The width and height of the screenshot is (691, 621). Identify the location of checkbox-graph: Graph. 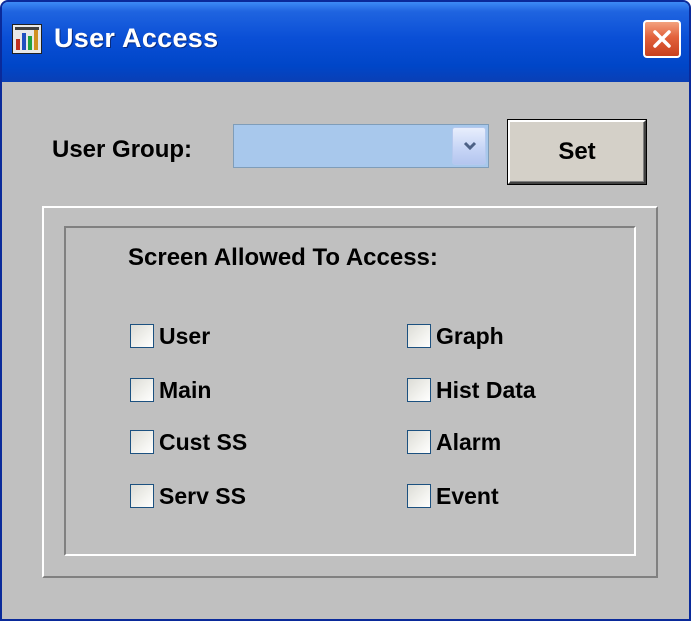
(455, 336).